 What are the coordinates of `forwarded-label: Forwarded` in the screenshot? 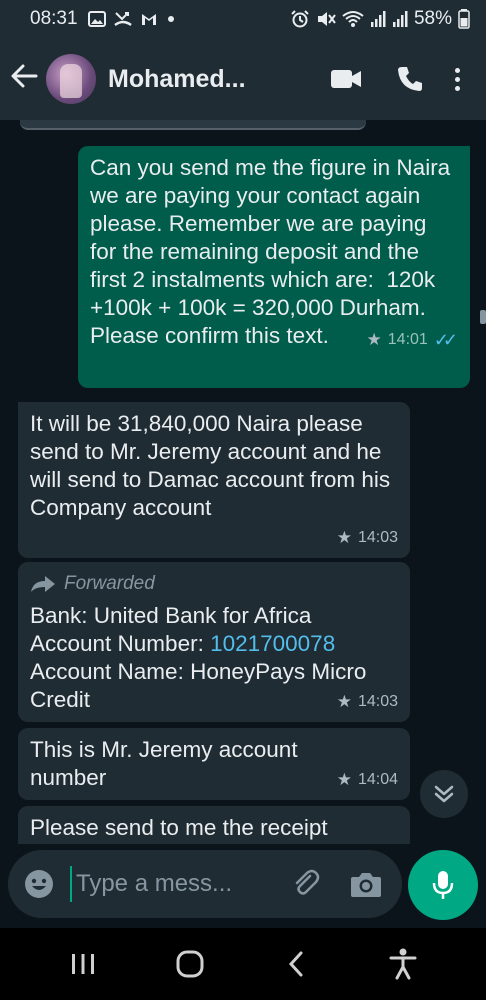 It's located at (109, 583).